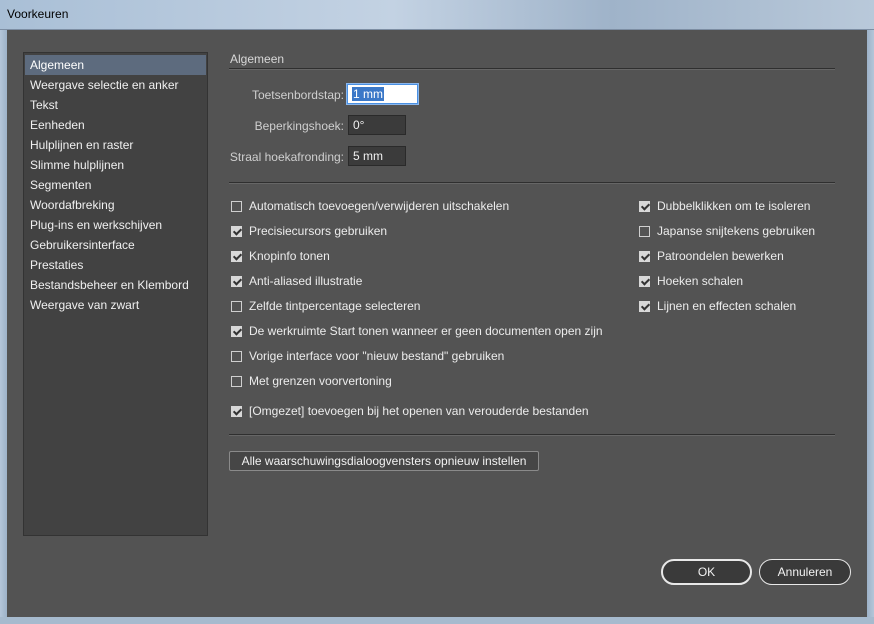  What do you see at coordinates (532, 435) in the screenshot?
I see `section-divider-bottom` at bounding box center [532, 435].